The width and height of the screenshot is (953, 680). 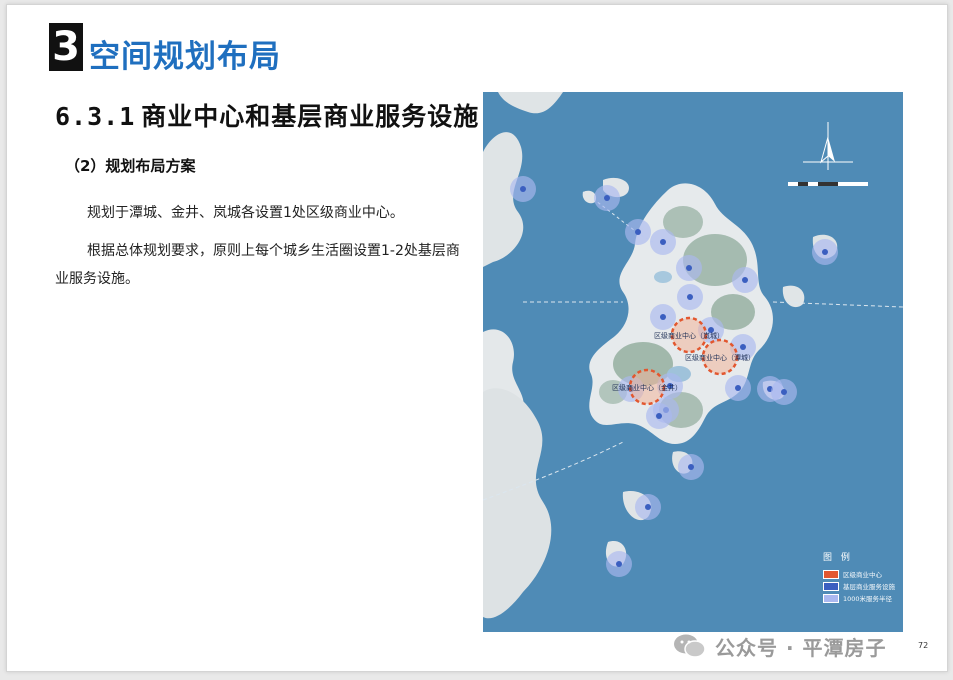 What do you see at coordinates (801, 647) in the screenshot?
I see `watermark-text: 公众号 · 平潭房子` at bounding box center [801, 647].